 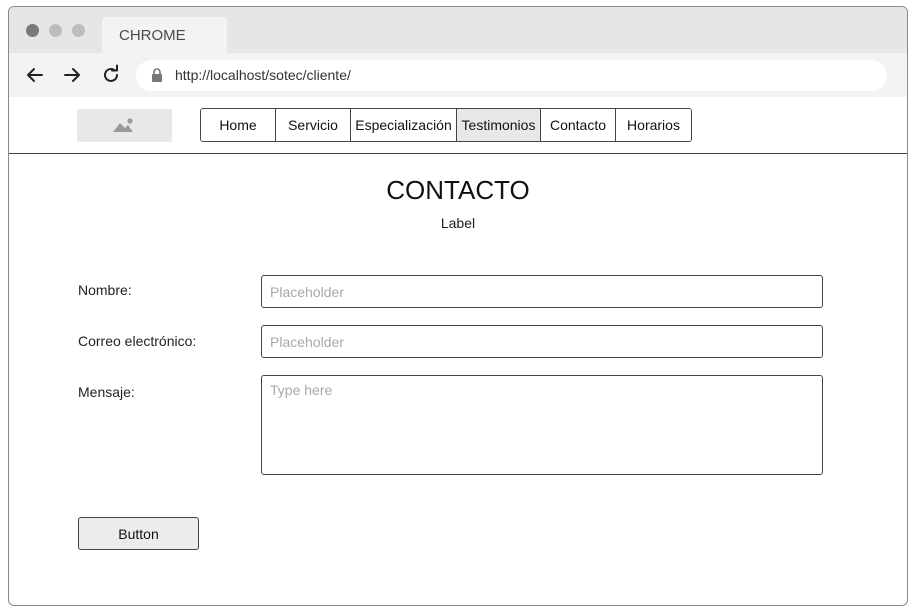 I want to click on url-text: http://localhost/sotec/cliente/, so click(x=263, y=75).